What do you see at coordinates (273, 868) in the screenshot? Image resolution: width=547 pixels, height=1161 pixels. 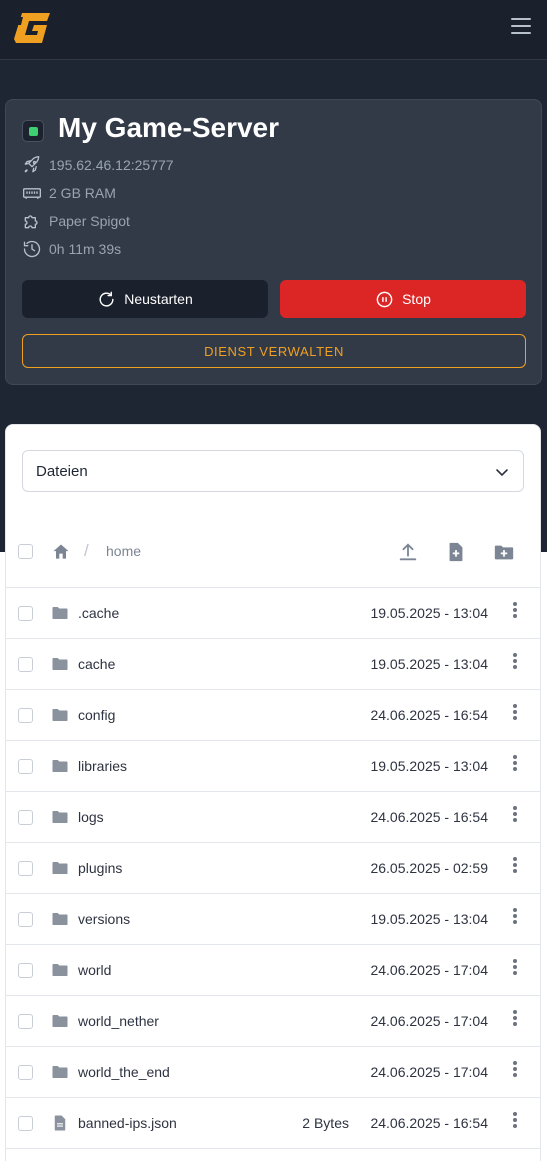 I see `file-row: plugins 26.05.2025 - 02:59` at bounding box center [273, 868].